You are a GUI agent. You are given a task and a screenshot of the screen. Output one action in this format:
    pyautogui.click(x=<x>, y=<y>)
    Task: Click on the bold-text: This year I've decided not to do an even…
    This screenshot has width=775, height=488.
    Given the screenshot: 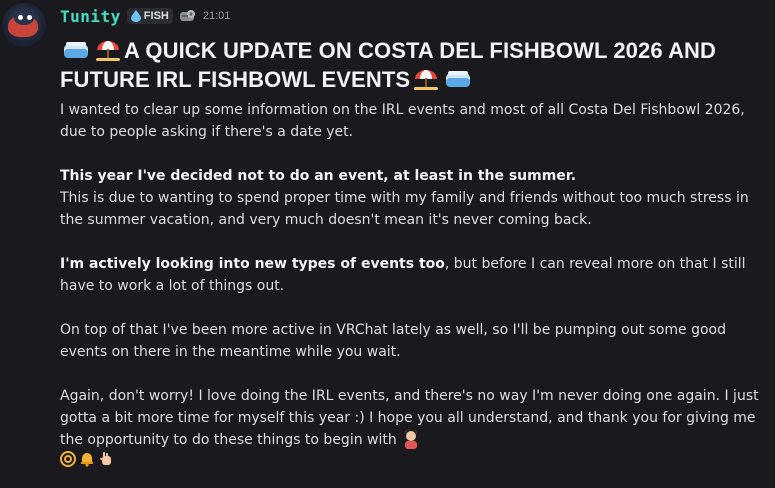 What is the action you would take?
    pyautogui.click(x=318, y=176)
    